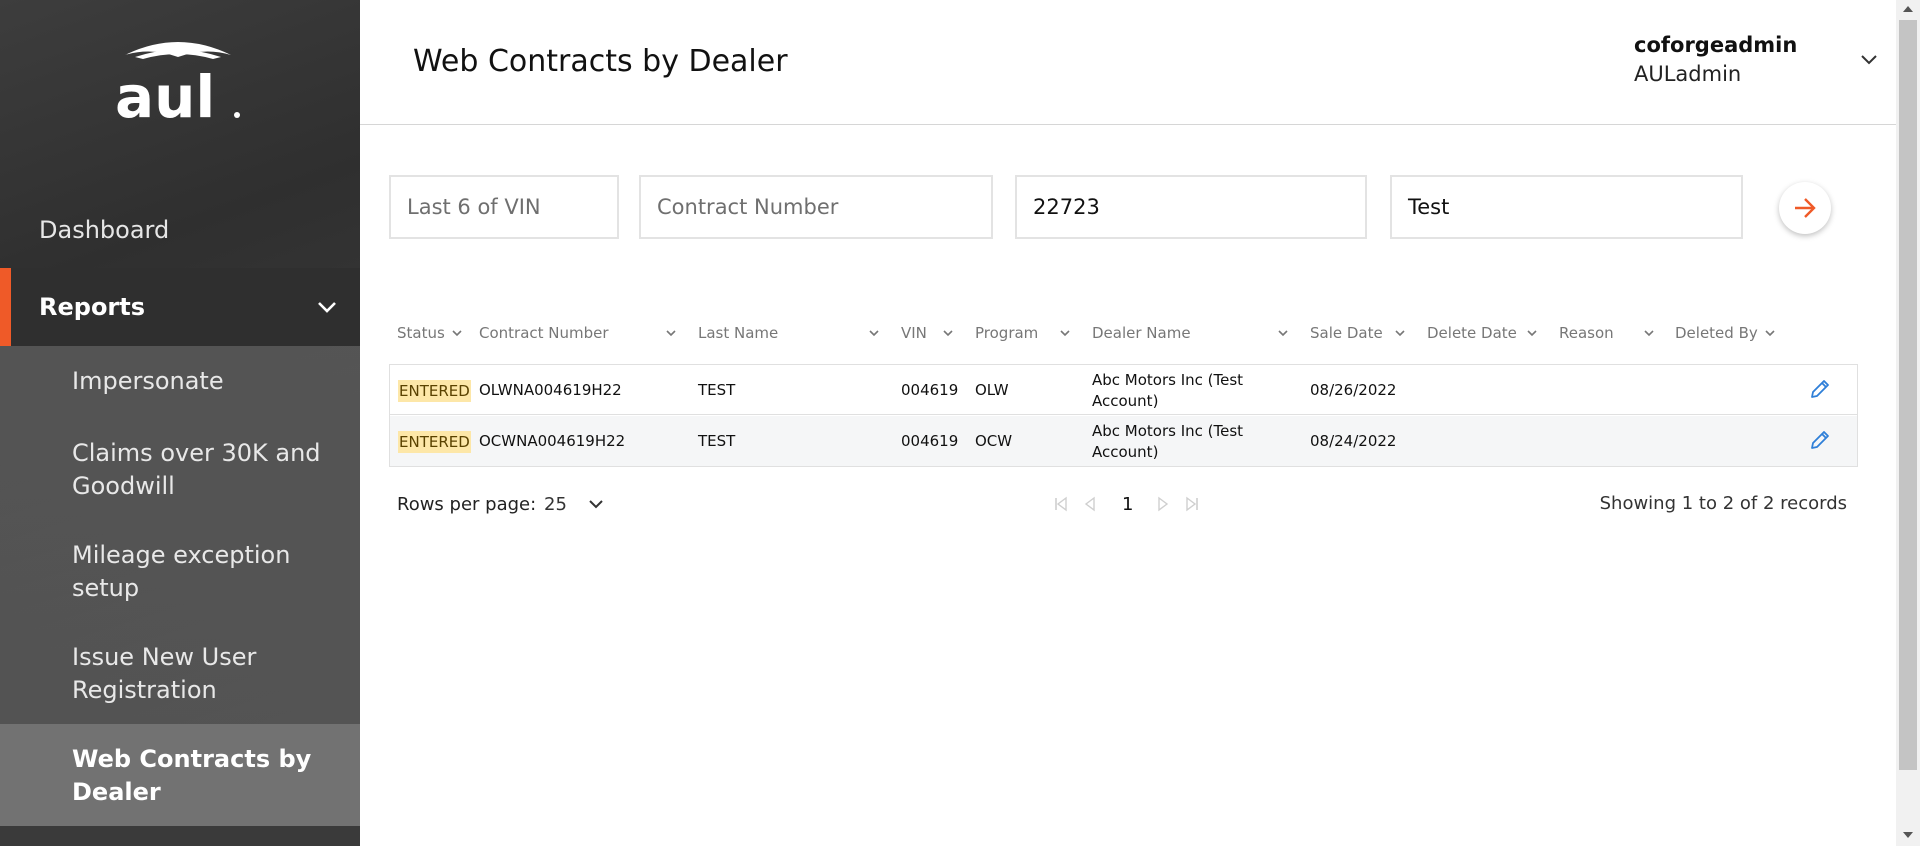 This screenshot has height=846, width=1920. Describe the element at coordinates (207, 674) in the screenshot. I see `submenu-item-issue-new-user: Issue New User Registration` at that location.